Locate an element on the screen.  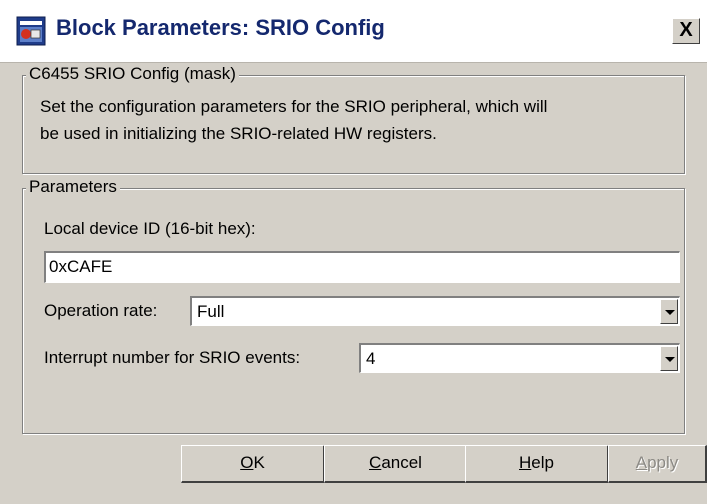
interrupt-number-dropdown: 4 is located at coordinates (519, 358).